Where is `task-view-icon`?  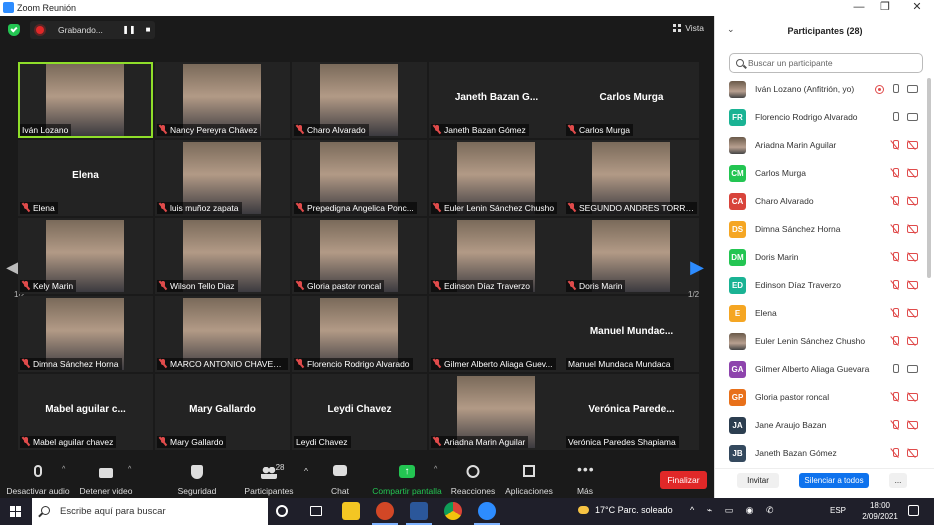 task-view-icon is located at coordinates (316, 511).